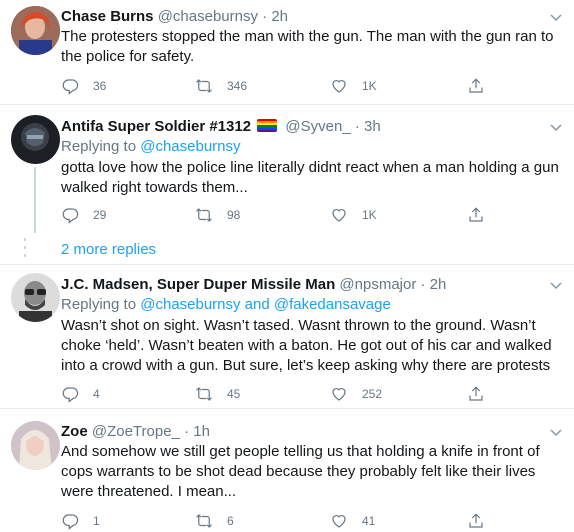 This screenshot has height=532, width=574. I want to click on like-button: 41, so click(352, 521).